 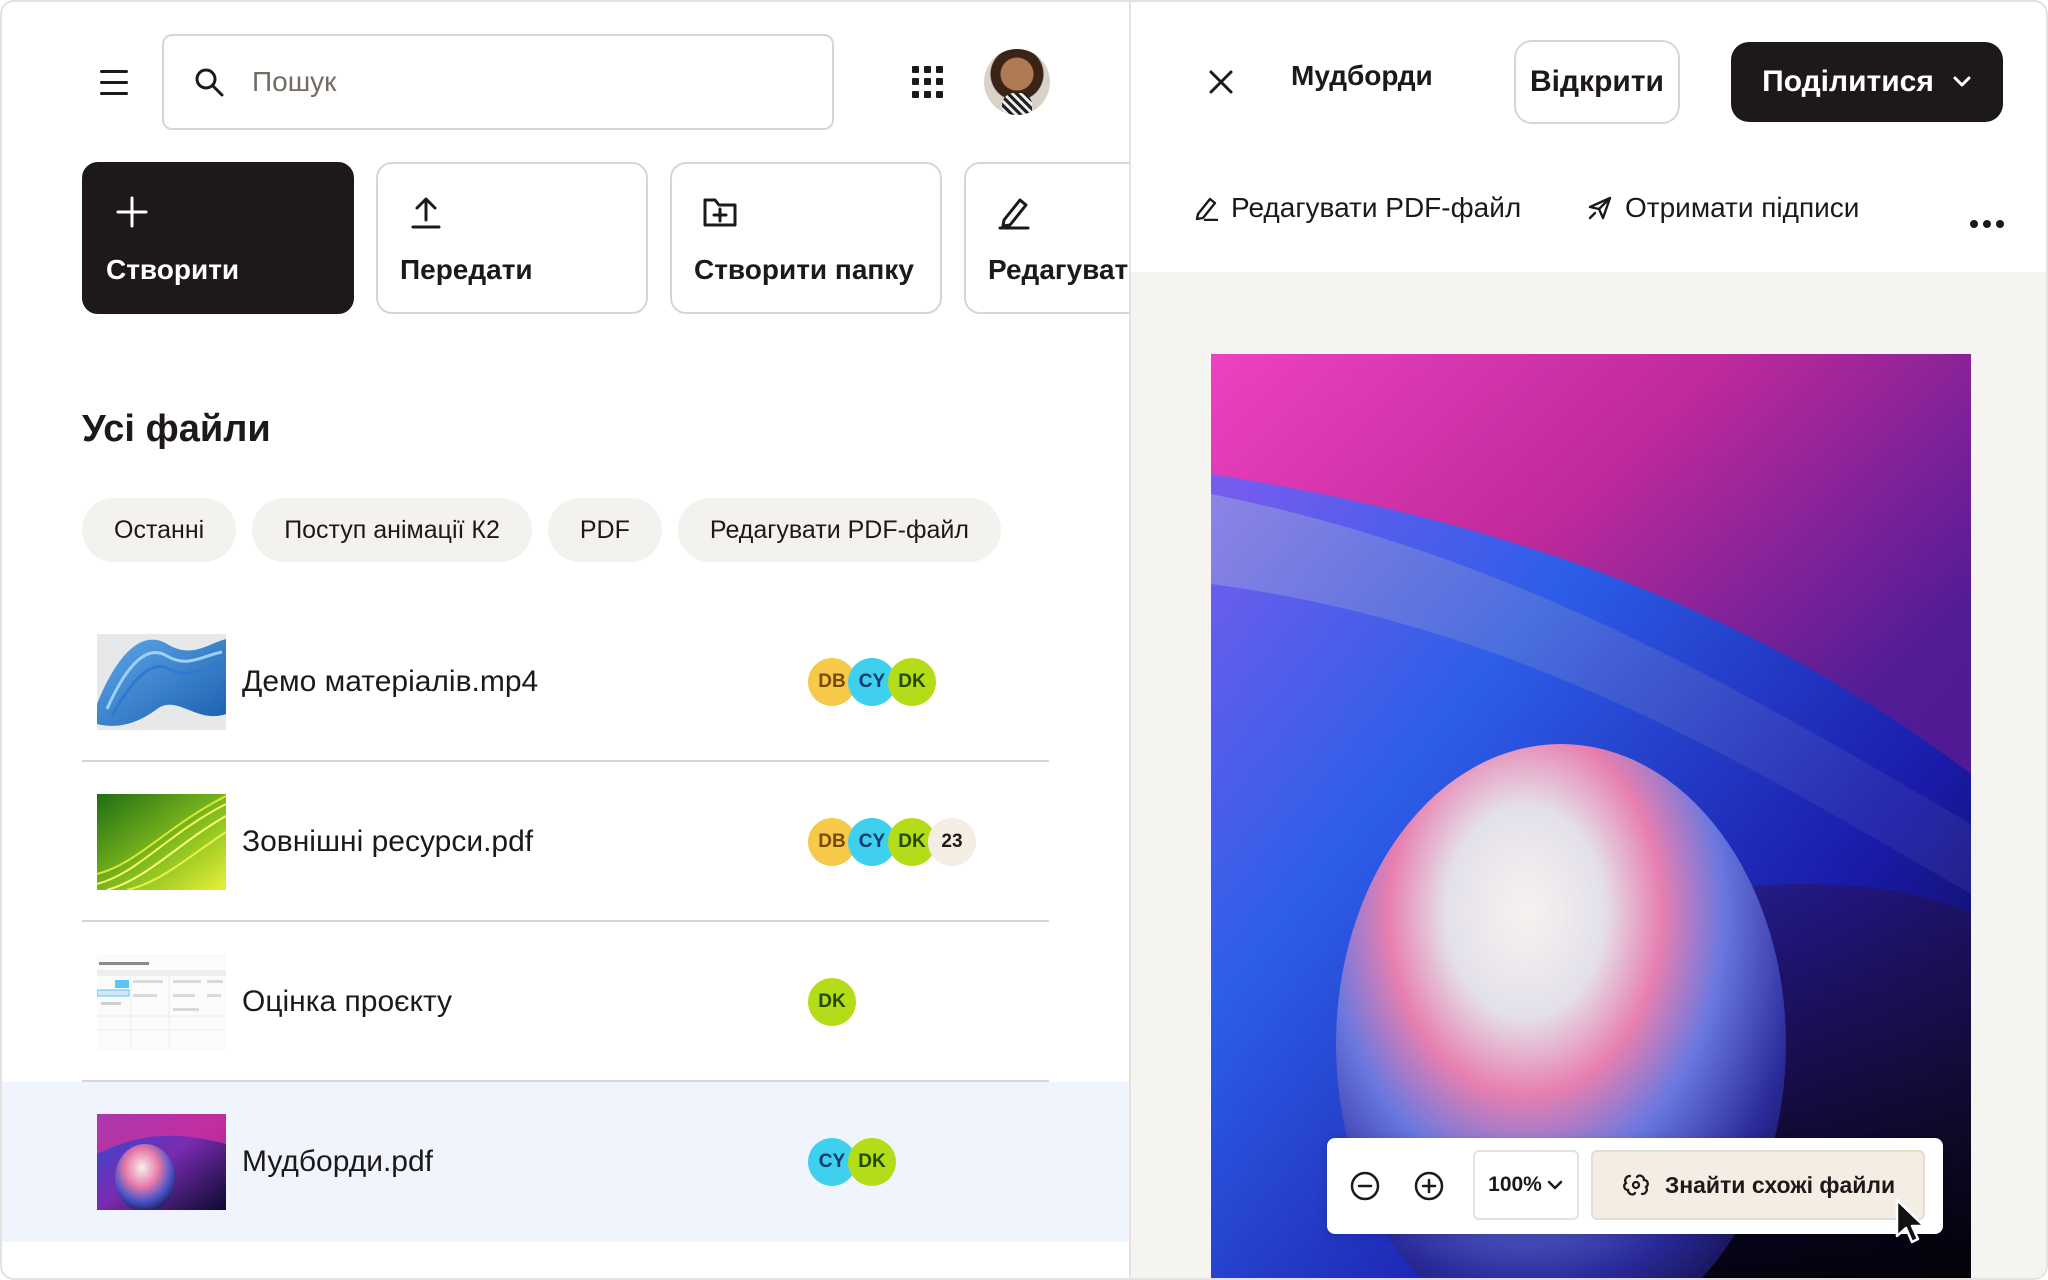 I want to click on hamburger-menu-icon, so click(x=114, y=82).